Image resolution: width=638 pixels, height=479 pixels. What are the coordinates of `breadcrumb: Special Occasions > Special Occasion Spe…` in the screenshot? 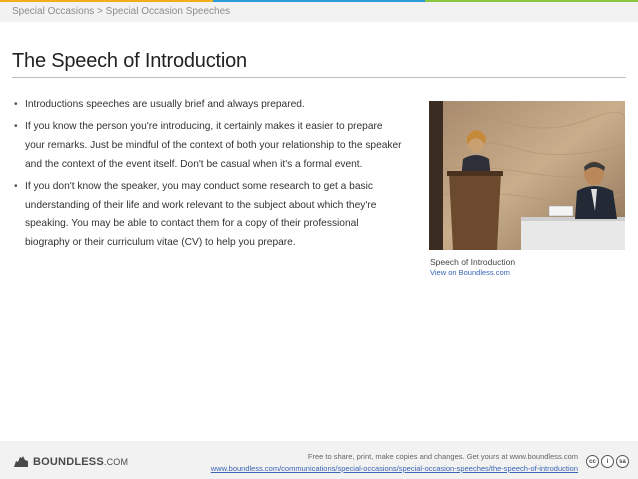 It's located at (319, 12).